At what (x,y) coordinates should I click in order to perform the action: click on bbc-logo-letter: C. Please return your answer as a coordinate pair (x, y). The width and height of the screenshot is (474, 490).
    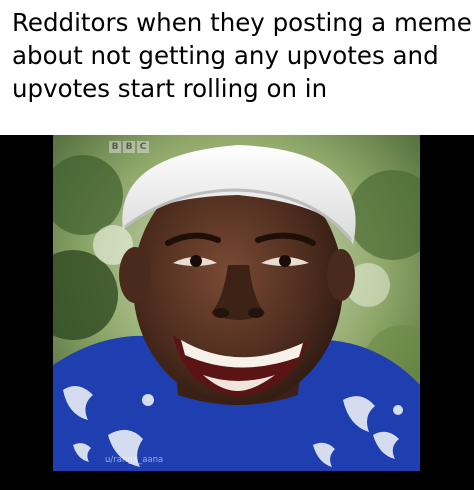
    Looking at the image, I should click on (143, 147).